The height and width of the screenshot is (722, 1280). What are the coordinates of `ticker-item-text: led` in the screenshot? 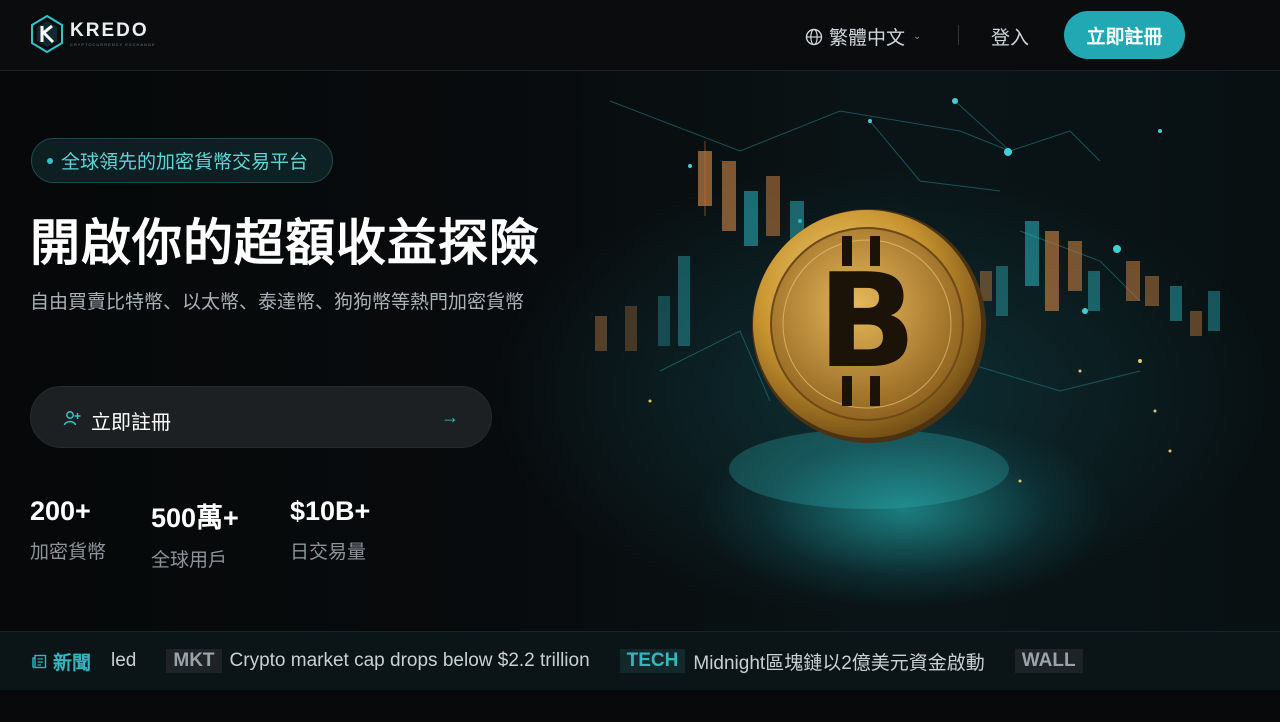 It's located at (123, 661).